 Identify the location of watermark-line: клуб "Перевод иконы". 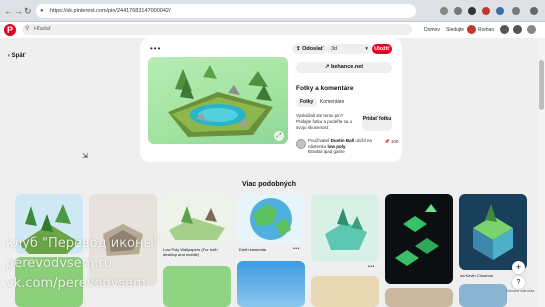
(83, 243).